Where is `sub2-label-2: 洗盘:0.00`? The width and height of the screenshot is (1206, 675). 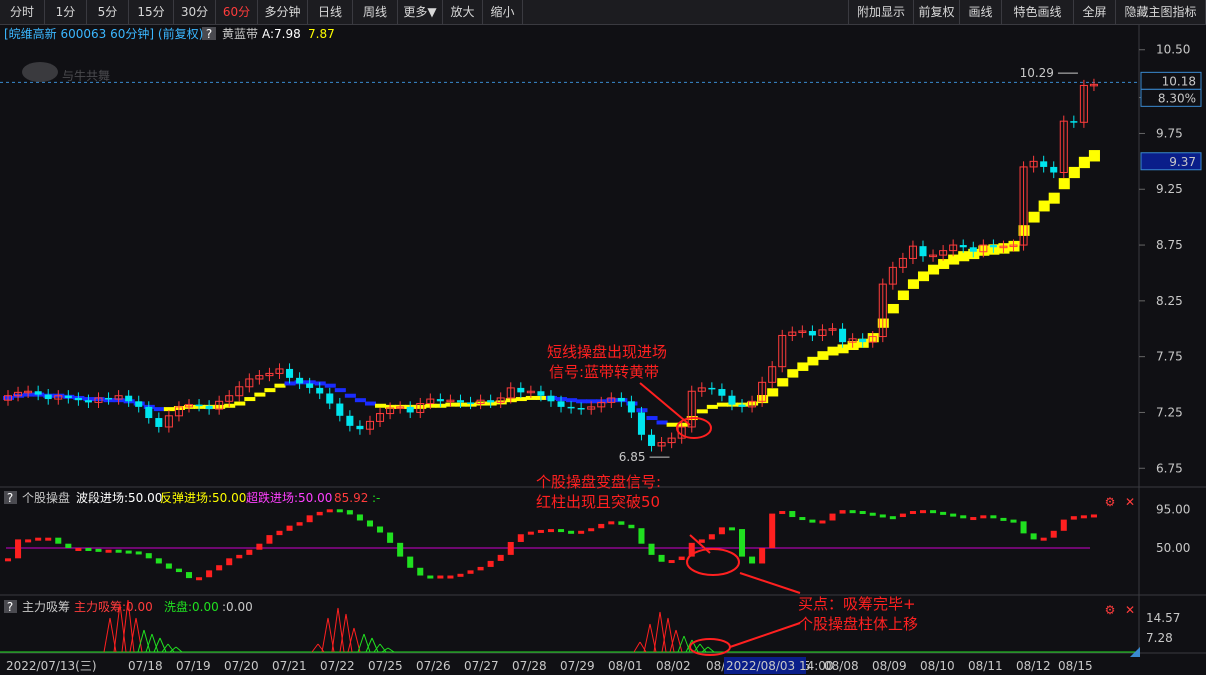 sub2-label-2: 洗盘:0.00 is located at coordinates (191, 606).